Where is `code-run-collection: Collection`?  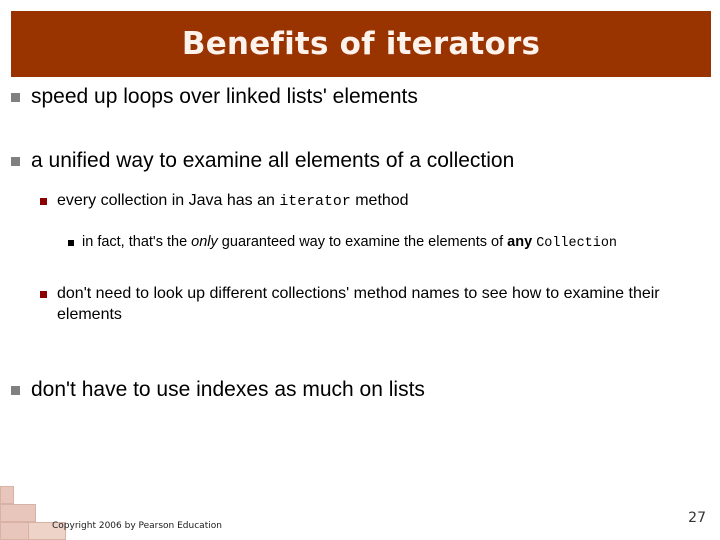 code-run-collection: Collection is located at coordinates (577, 243).